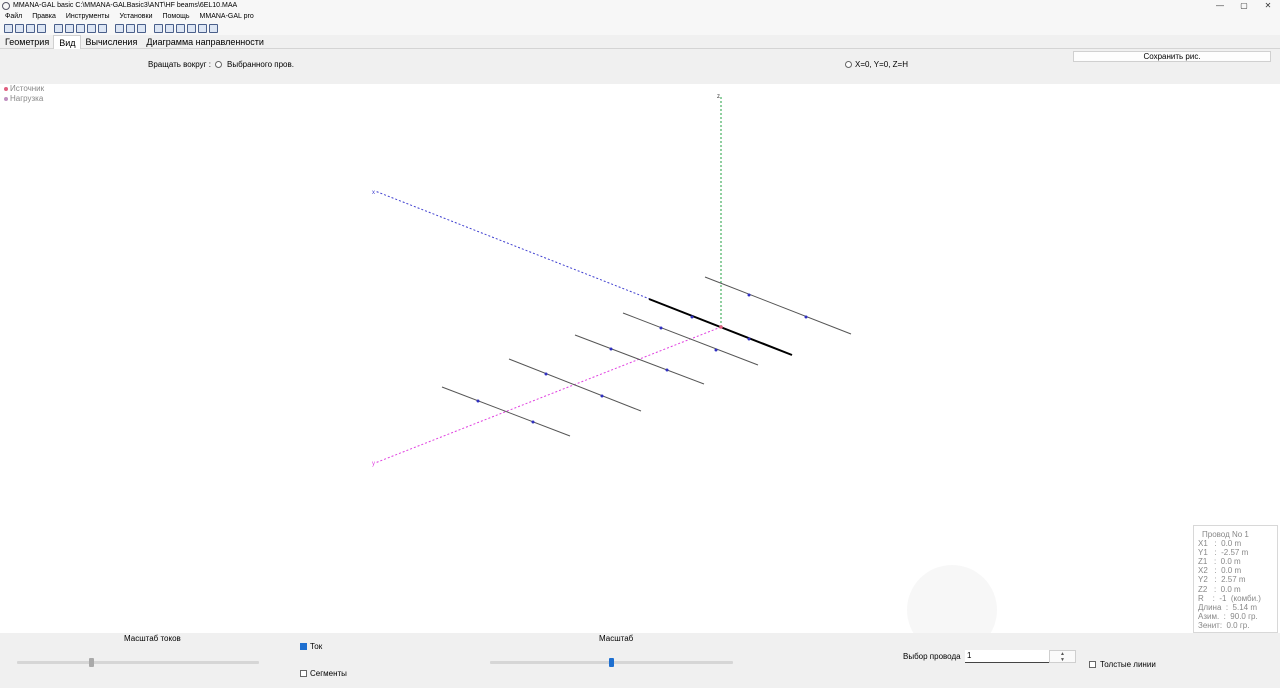 The height and width of the screenshot is (688, 1280). I want to click on wire-info-x1: X1 : 0.0 m, so click(1220, 544).